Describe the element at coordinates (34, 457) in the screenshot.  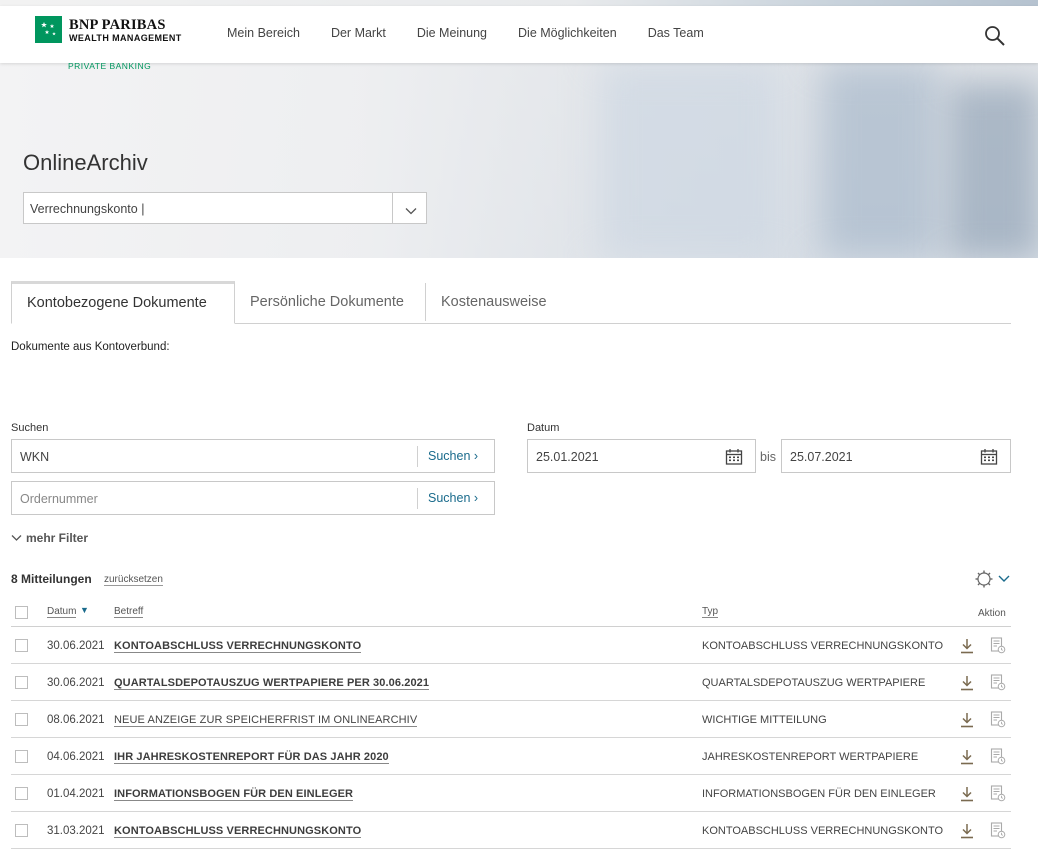
I see `wkn-input: WKN` at that location.